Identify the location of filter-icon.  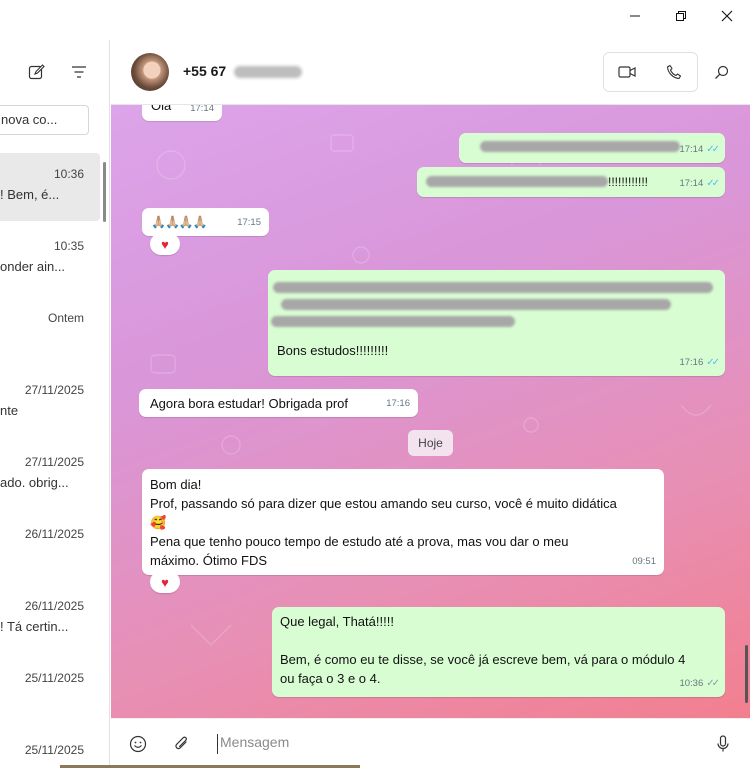
(79, 72).